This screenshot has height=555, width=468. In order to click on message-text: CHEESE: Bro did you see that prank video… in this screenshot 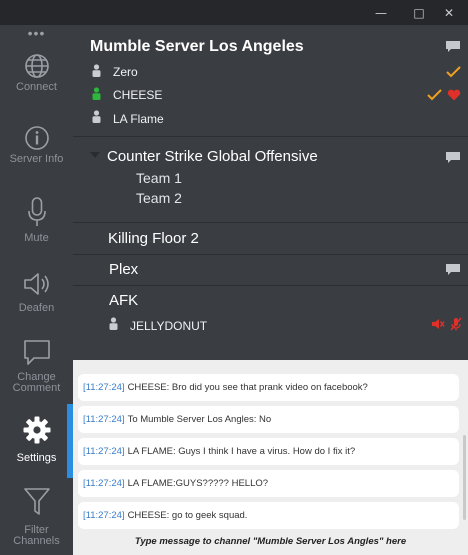, I will do `click(247, 387)`.